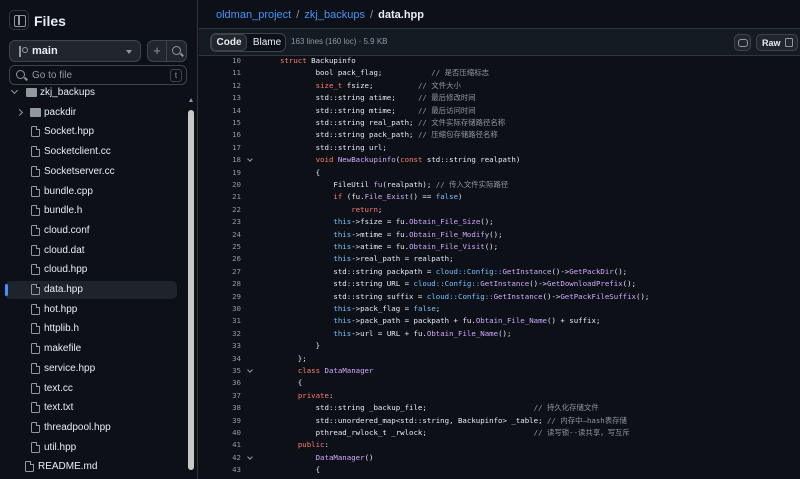  Describe the element at coordinates (93, 369) in the screenshot. I see `tree-file: service.hpp` at that location.